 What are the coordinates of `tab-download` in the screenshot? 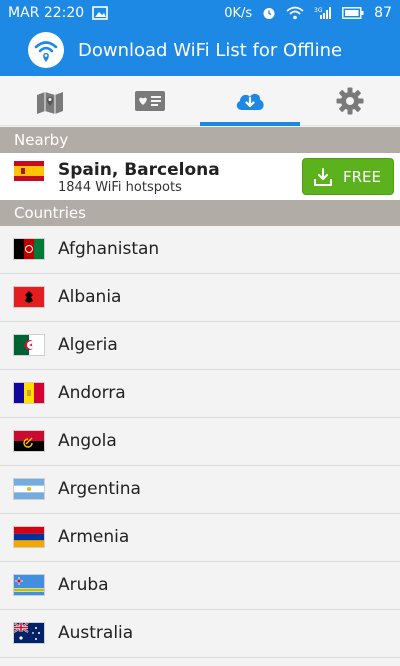 It's located at (250, 101).